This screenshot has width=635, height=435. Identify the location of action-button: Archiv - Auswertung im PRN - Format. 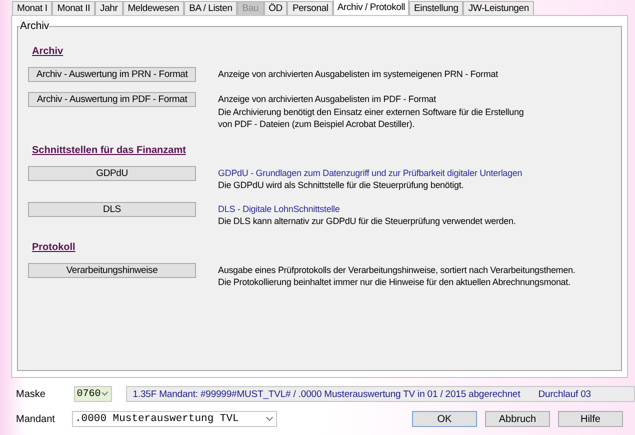
(112, 74).